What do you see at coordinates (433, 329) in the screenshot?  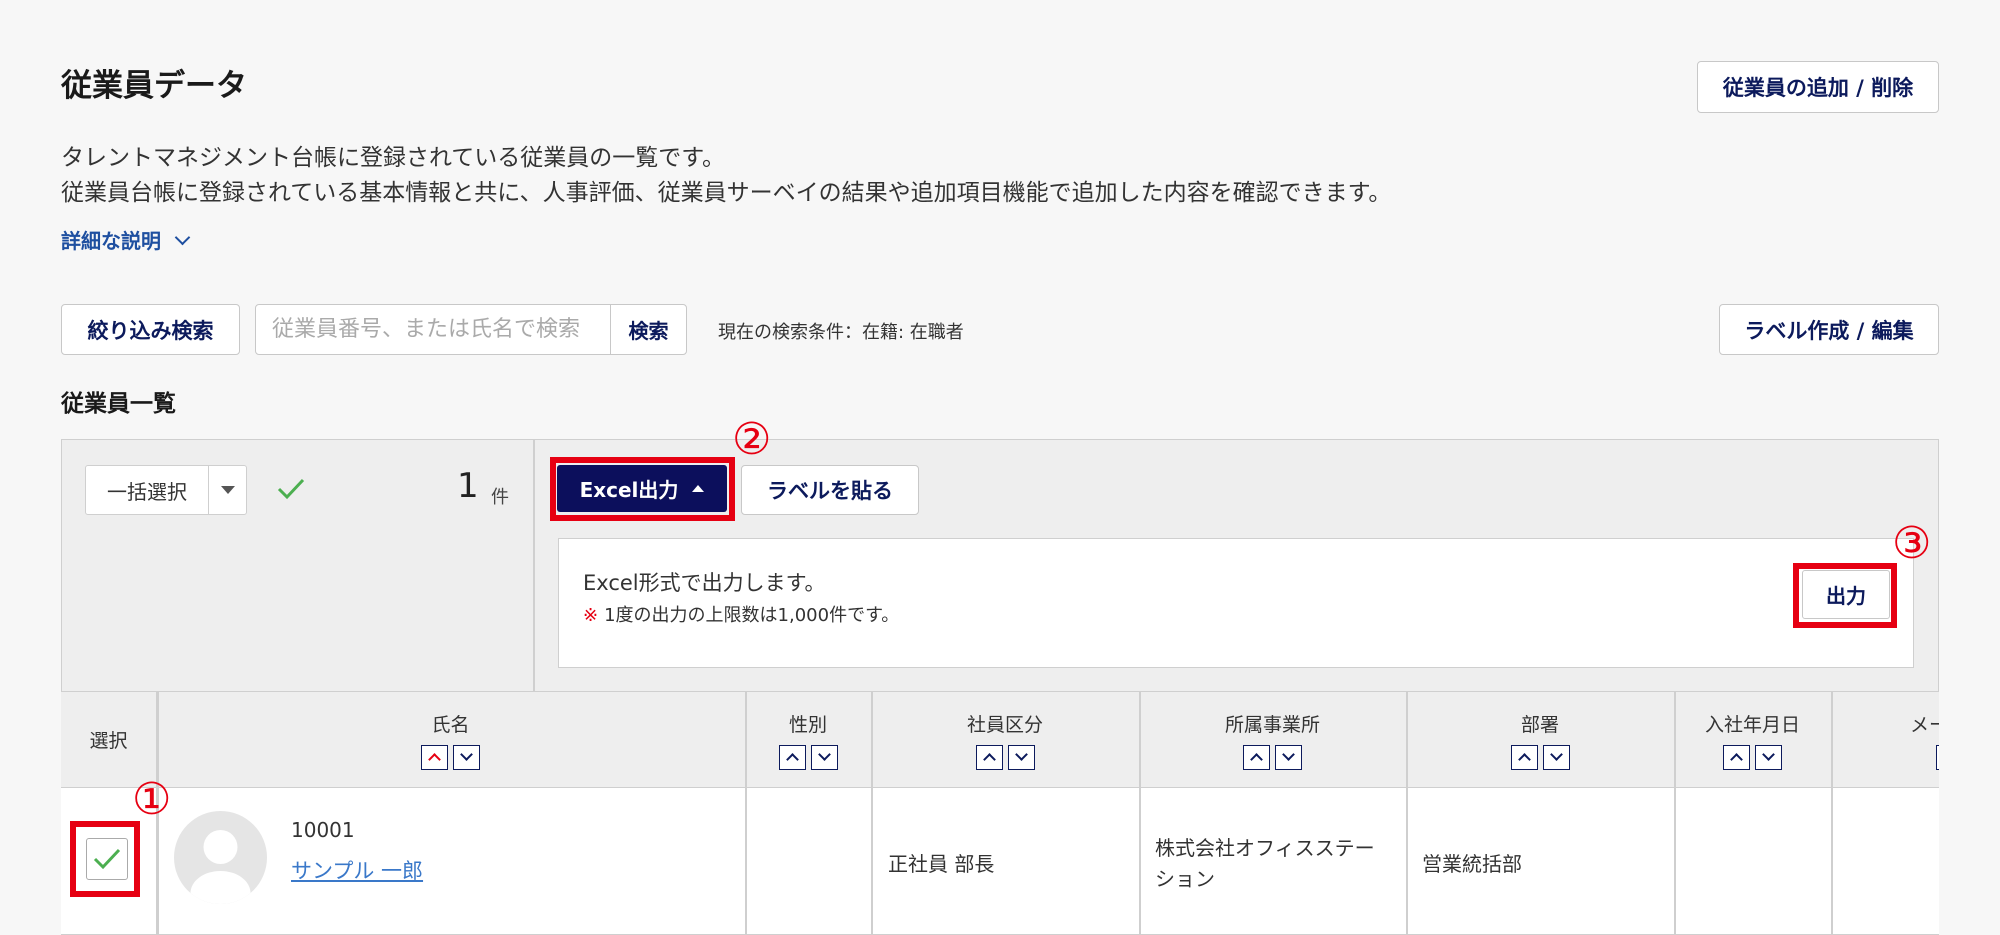 I see `search-input` at bounding box center [433, 329].